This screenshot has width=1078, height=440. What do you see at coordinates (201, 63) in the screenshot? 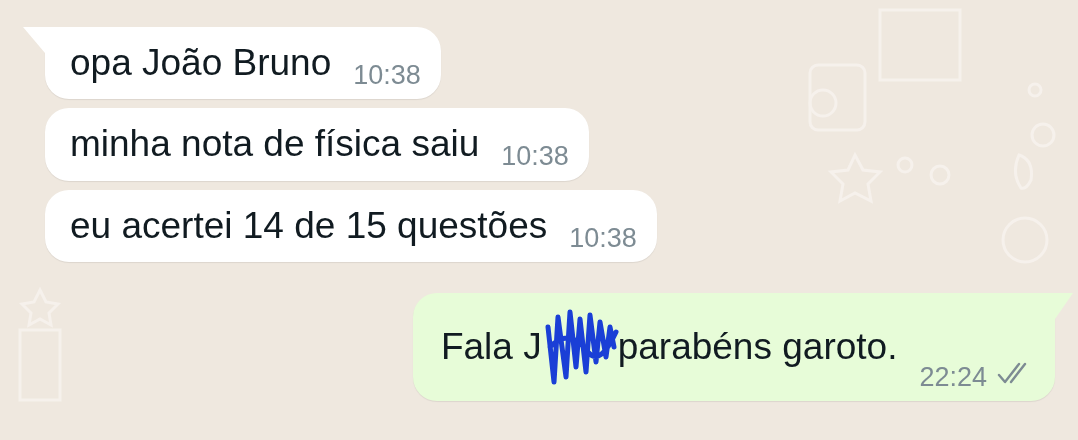
I see `message-text: opa João Bruno` at bounding box center [201, 63].